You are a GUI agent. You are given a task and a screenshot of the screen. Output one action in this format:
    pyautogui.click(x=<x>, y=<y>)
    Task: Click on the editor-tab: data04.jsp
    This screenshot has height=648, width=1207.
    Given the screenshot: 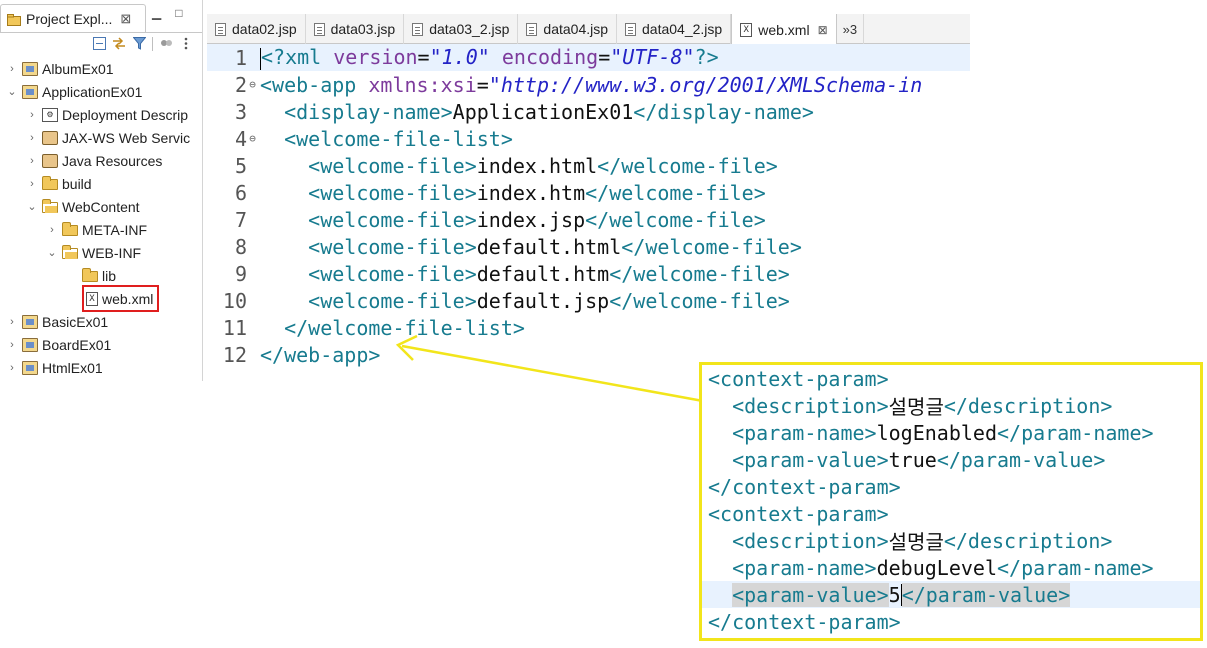 What is the action you would take?
    pyautogui.click(x=568, y=29)
    